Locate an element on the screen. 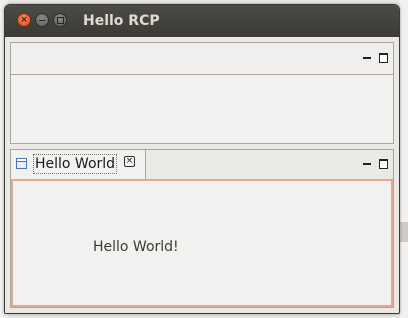 The width and height of the screenshot is (408, 318). top-view-header is located at coordinates (202, 59).